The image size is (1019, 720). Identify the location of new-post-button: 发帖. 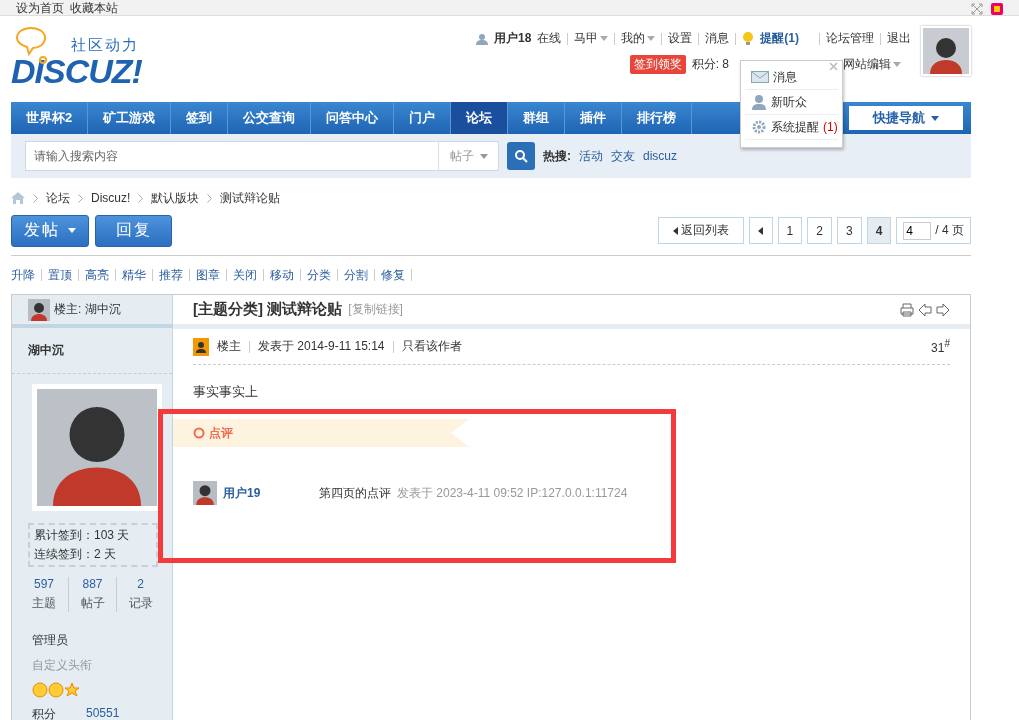
(50, 230).